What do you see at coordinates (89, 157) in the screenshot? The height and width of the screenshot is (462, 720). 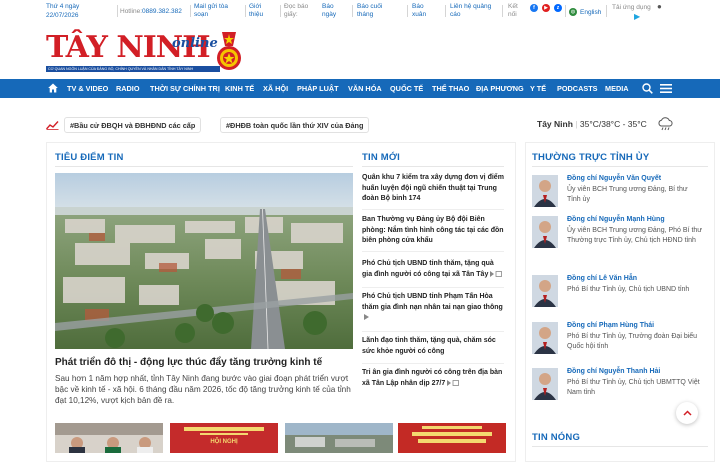 I see `focus-section-title: TIÊU ĐIỂM TIN` at bounding box center [89, 157].